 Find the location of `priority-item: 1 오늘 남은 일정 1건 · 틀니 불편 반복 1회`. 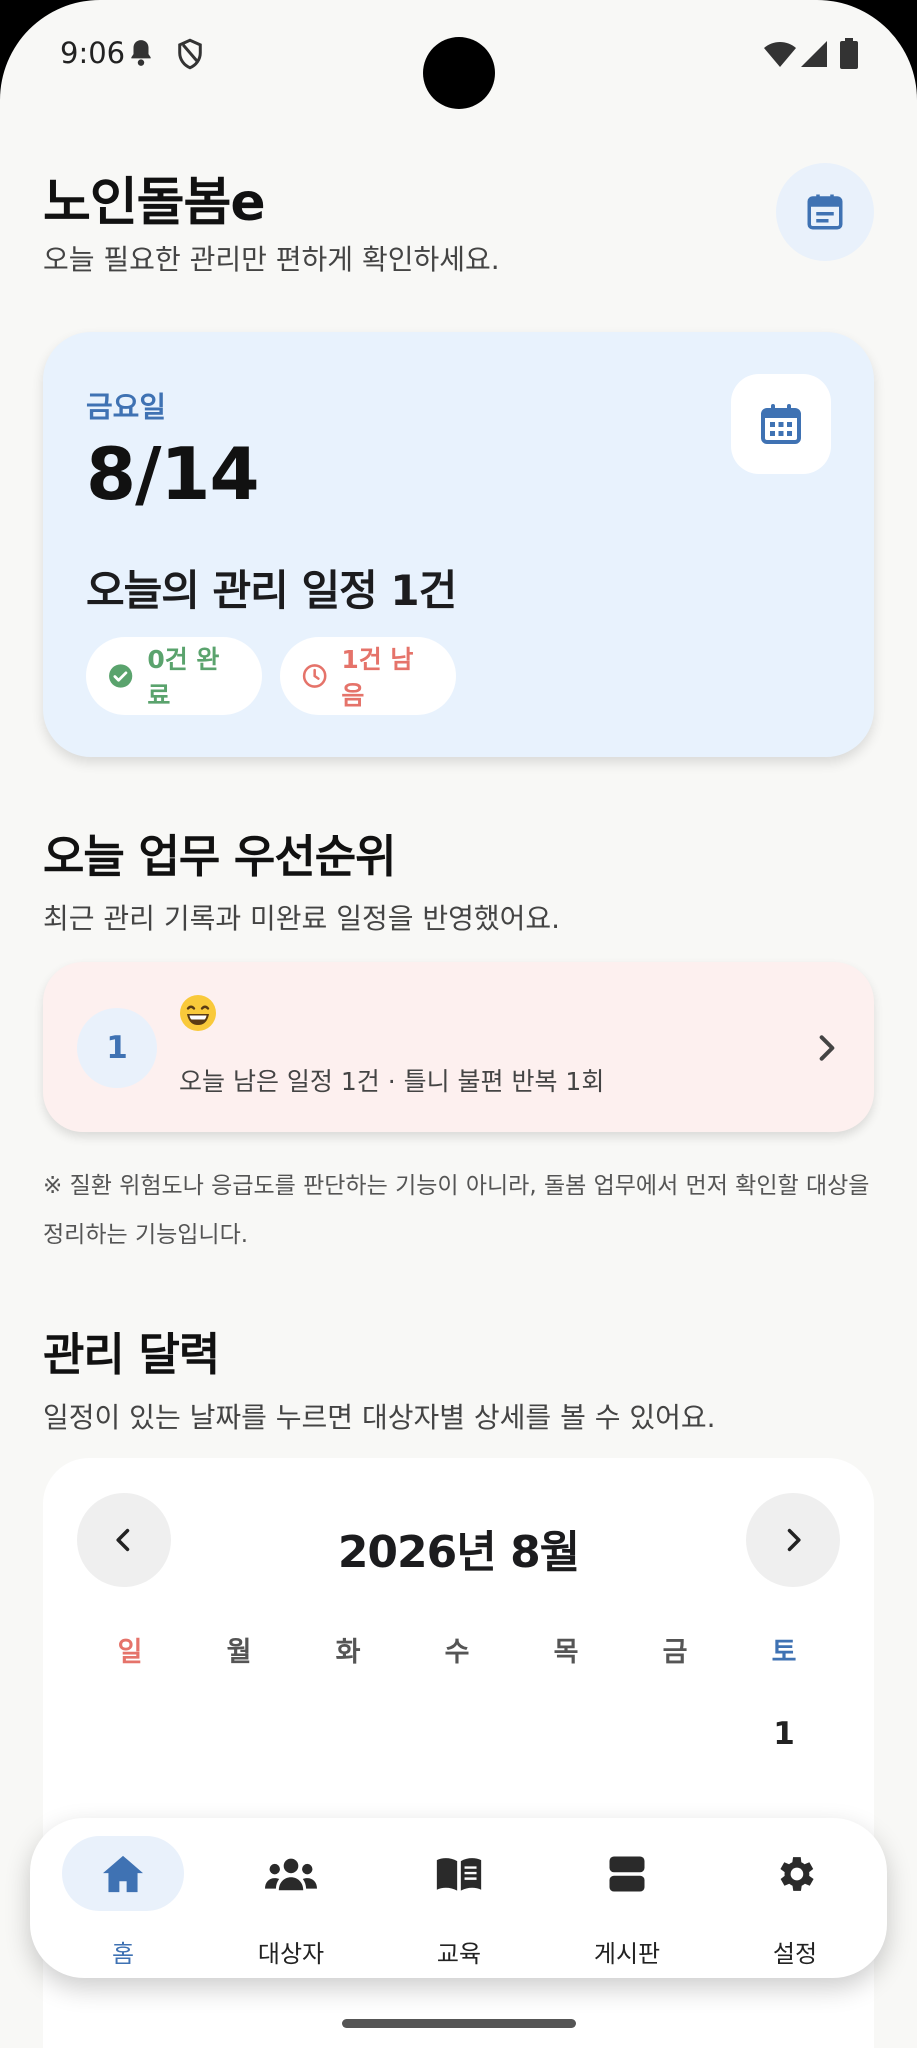

priority-item: 1 오늘 남은 일정 1건 · 틀니 불편 반복 1회 is located at coordinates (458, 1047).